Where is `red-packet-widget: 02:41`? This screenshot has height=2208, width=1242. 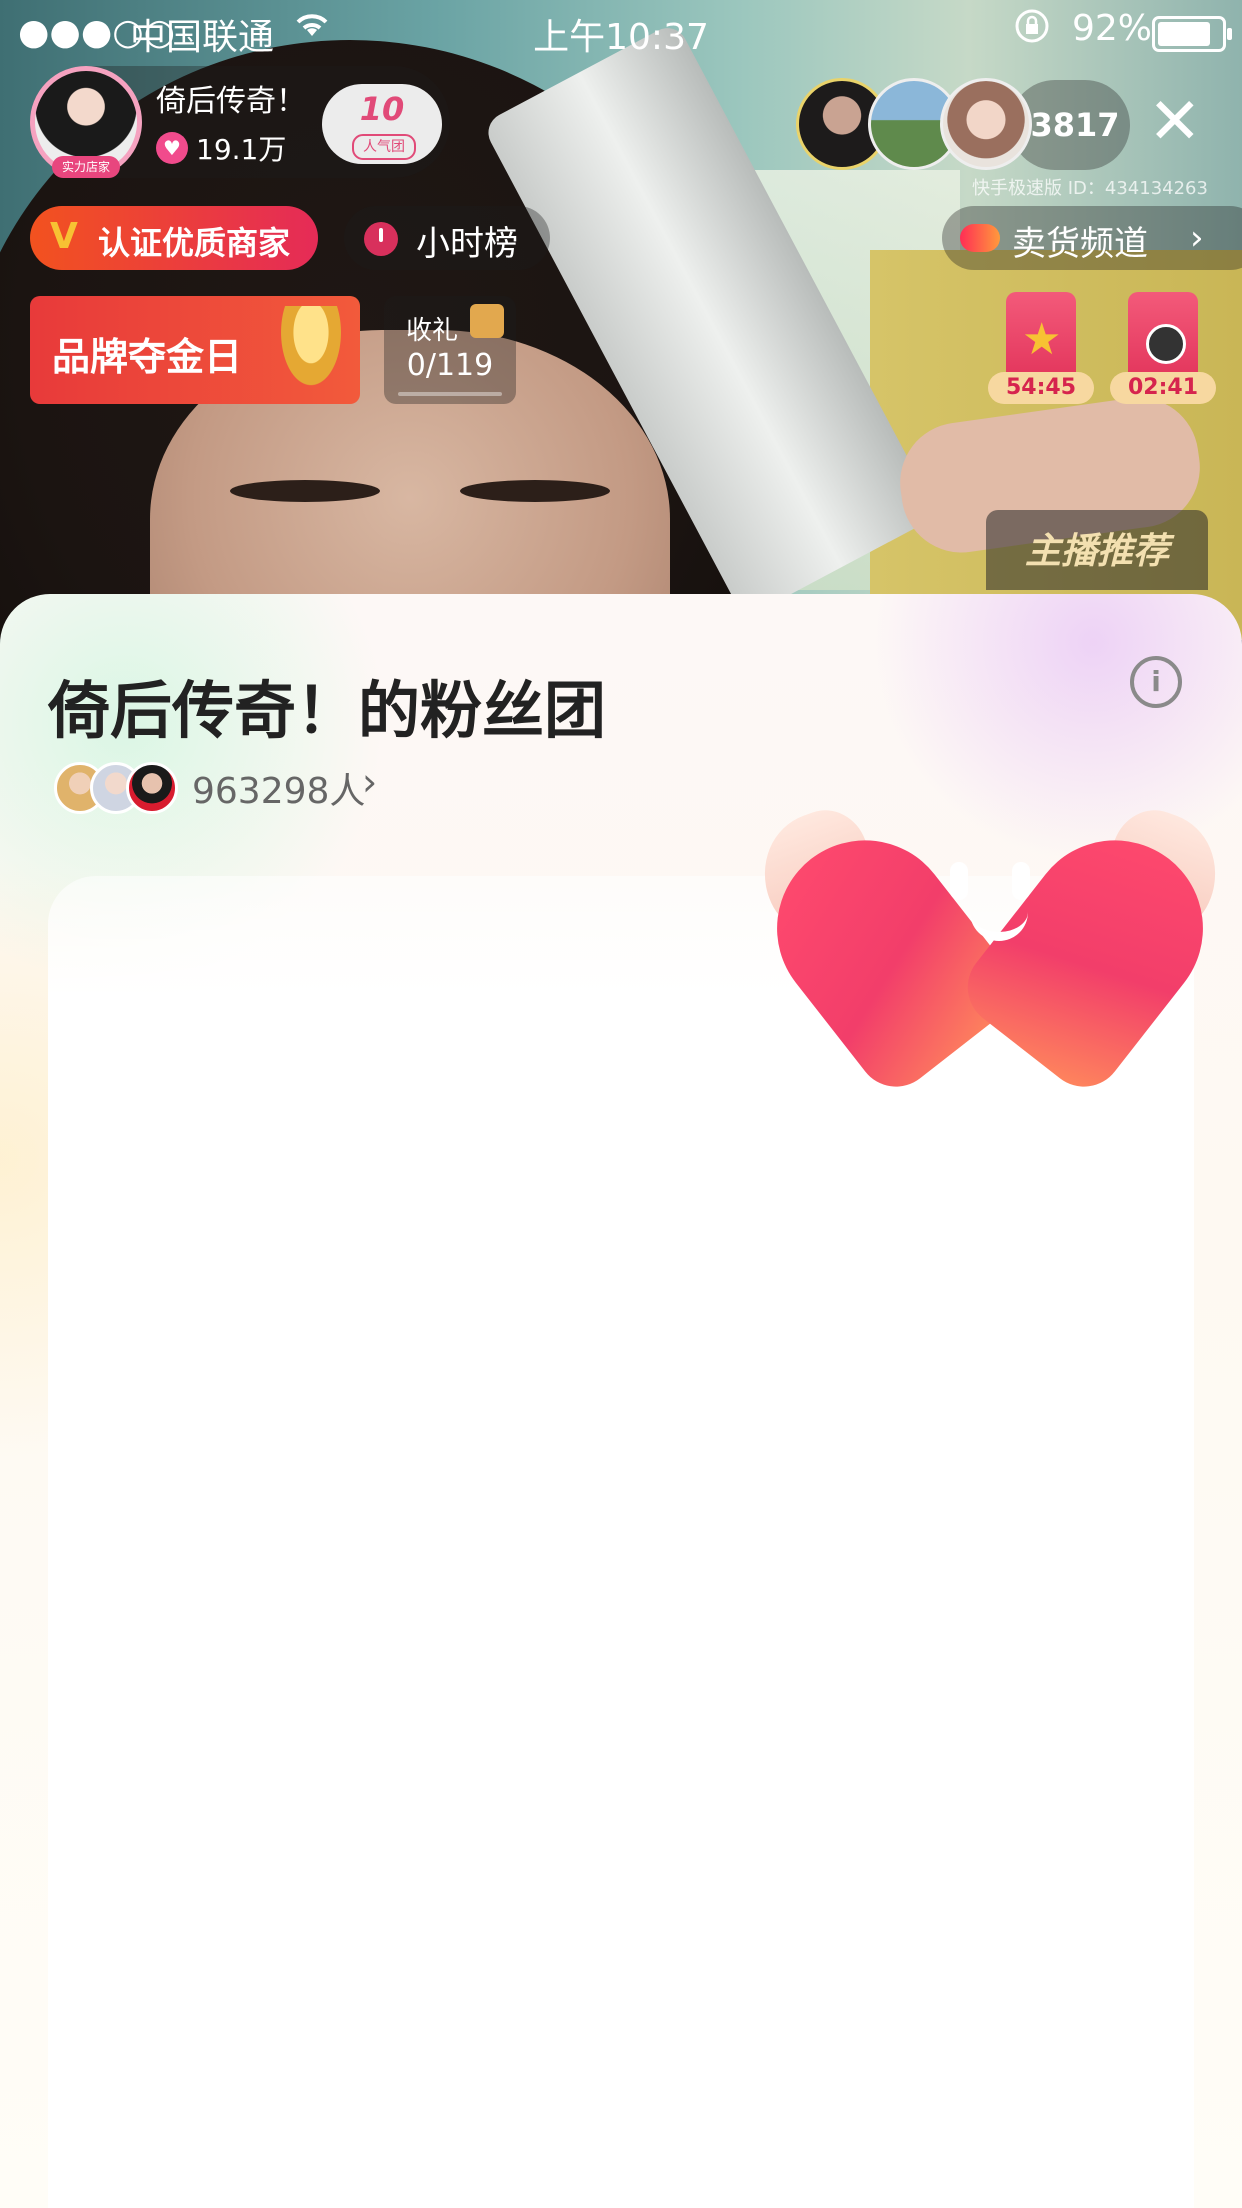
red-packet-widget: 02:41 is located at coordinates (1163, 348).